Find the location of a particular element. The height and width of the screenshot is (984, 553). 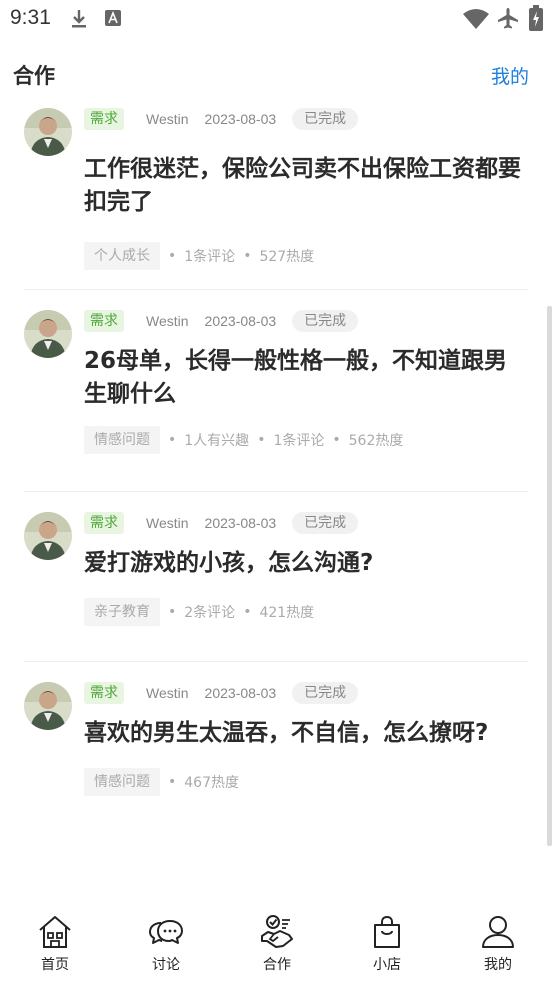

mine-link: 我的 is located at coordinates (510, 75).